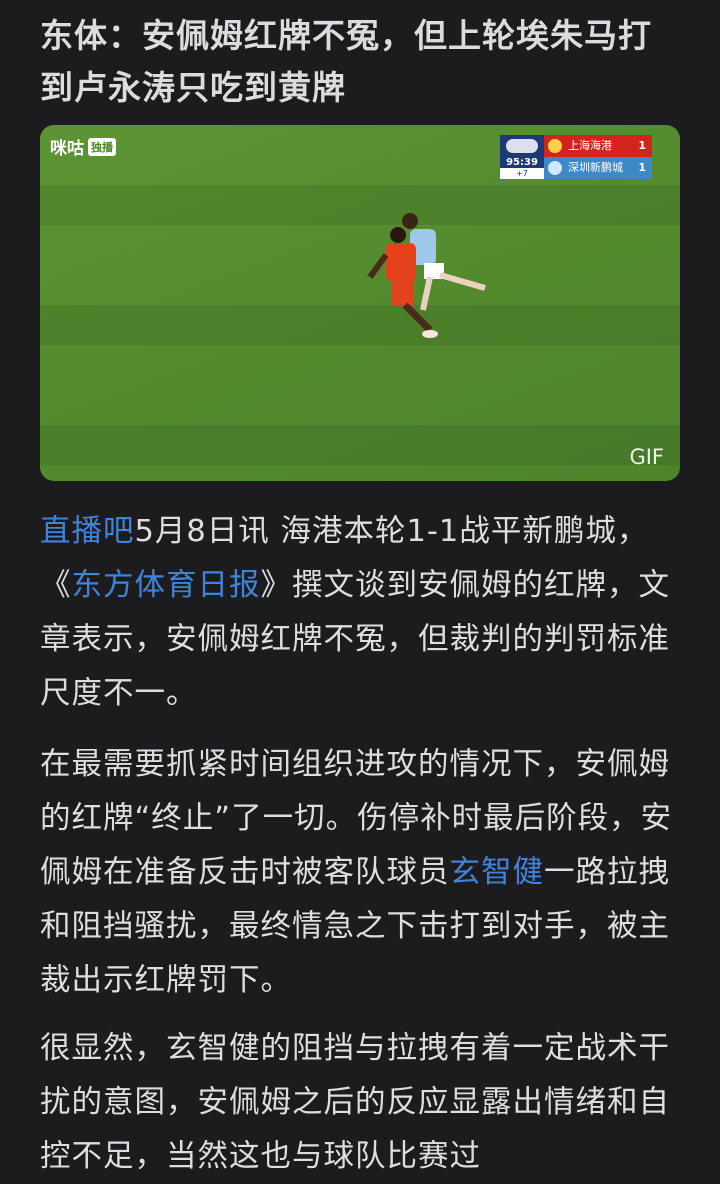 Image resolution: width=720 pixels, height=1184 pixels. What do you see at coordinates (346, 61) in the screenshot?
I see `article-title: 东体：安佩姆红牌不冤，但上轮埃朱马打到卢永涛只吃到黄牌` at bounding box center [346, 61].